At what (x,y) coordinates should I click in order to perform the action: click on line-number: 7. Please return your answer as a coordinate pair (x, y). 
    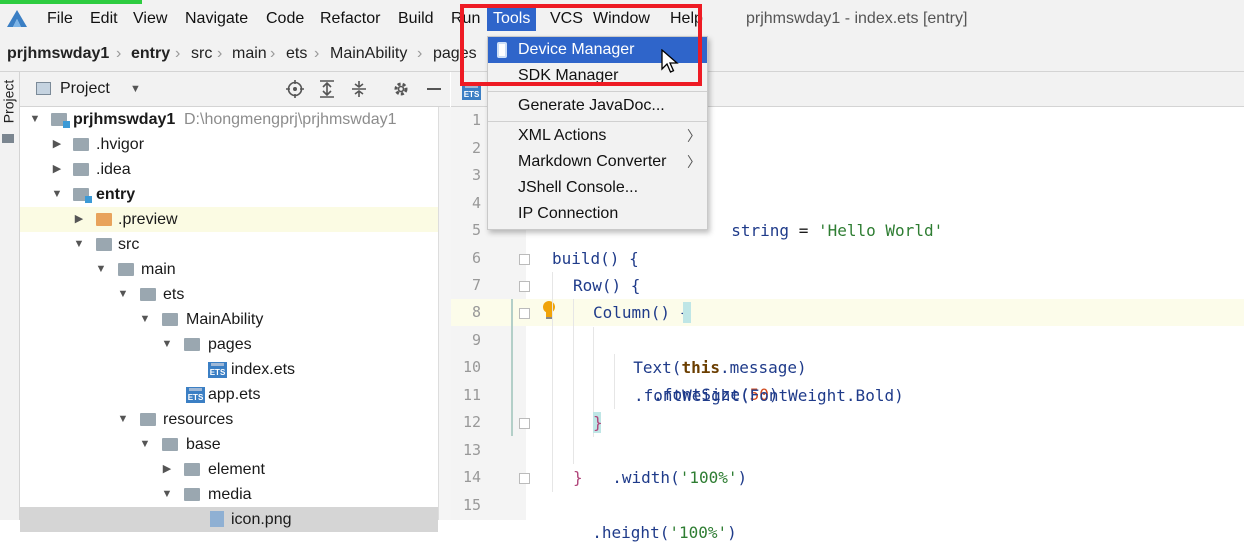
    Looking at the image, I should click on (476, 285).